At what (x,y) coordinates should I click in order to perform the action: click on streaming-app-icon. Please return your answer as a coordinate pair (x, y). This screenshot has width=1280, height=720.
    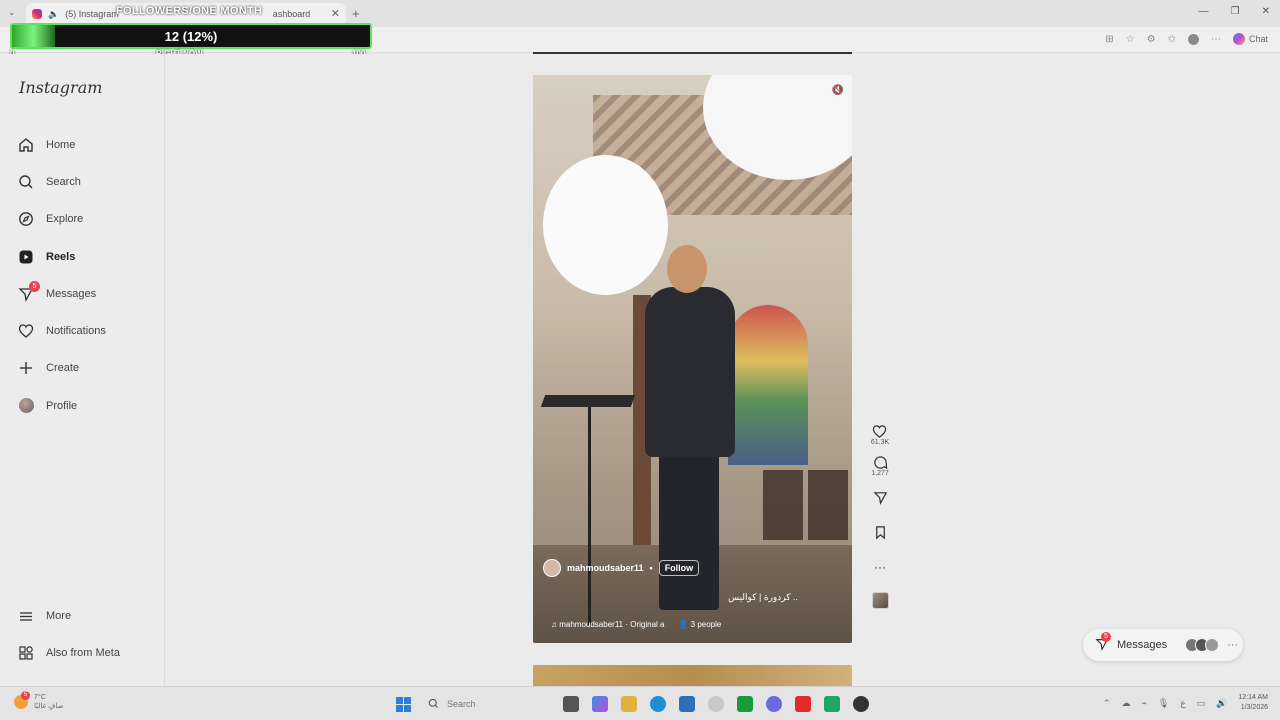
    Looking at the image, I should click on (832, 704).